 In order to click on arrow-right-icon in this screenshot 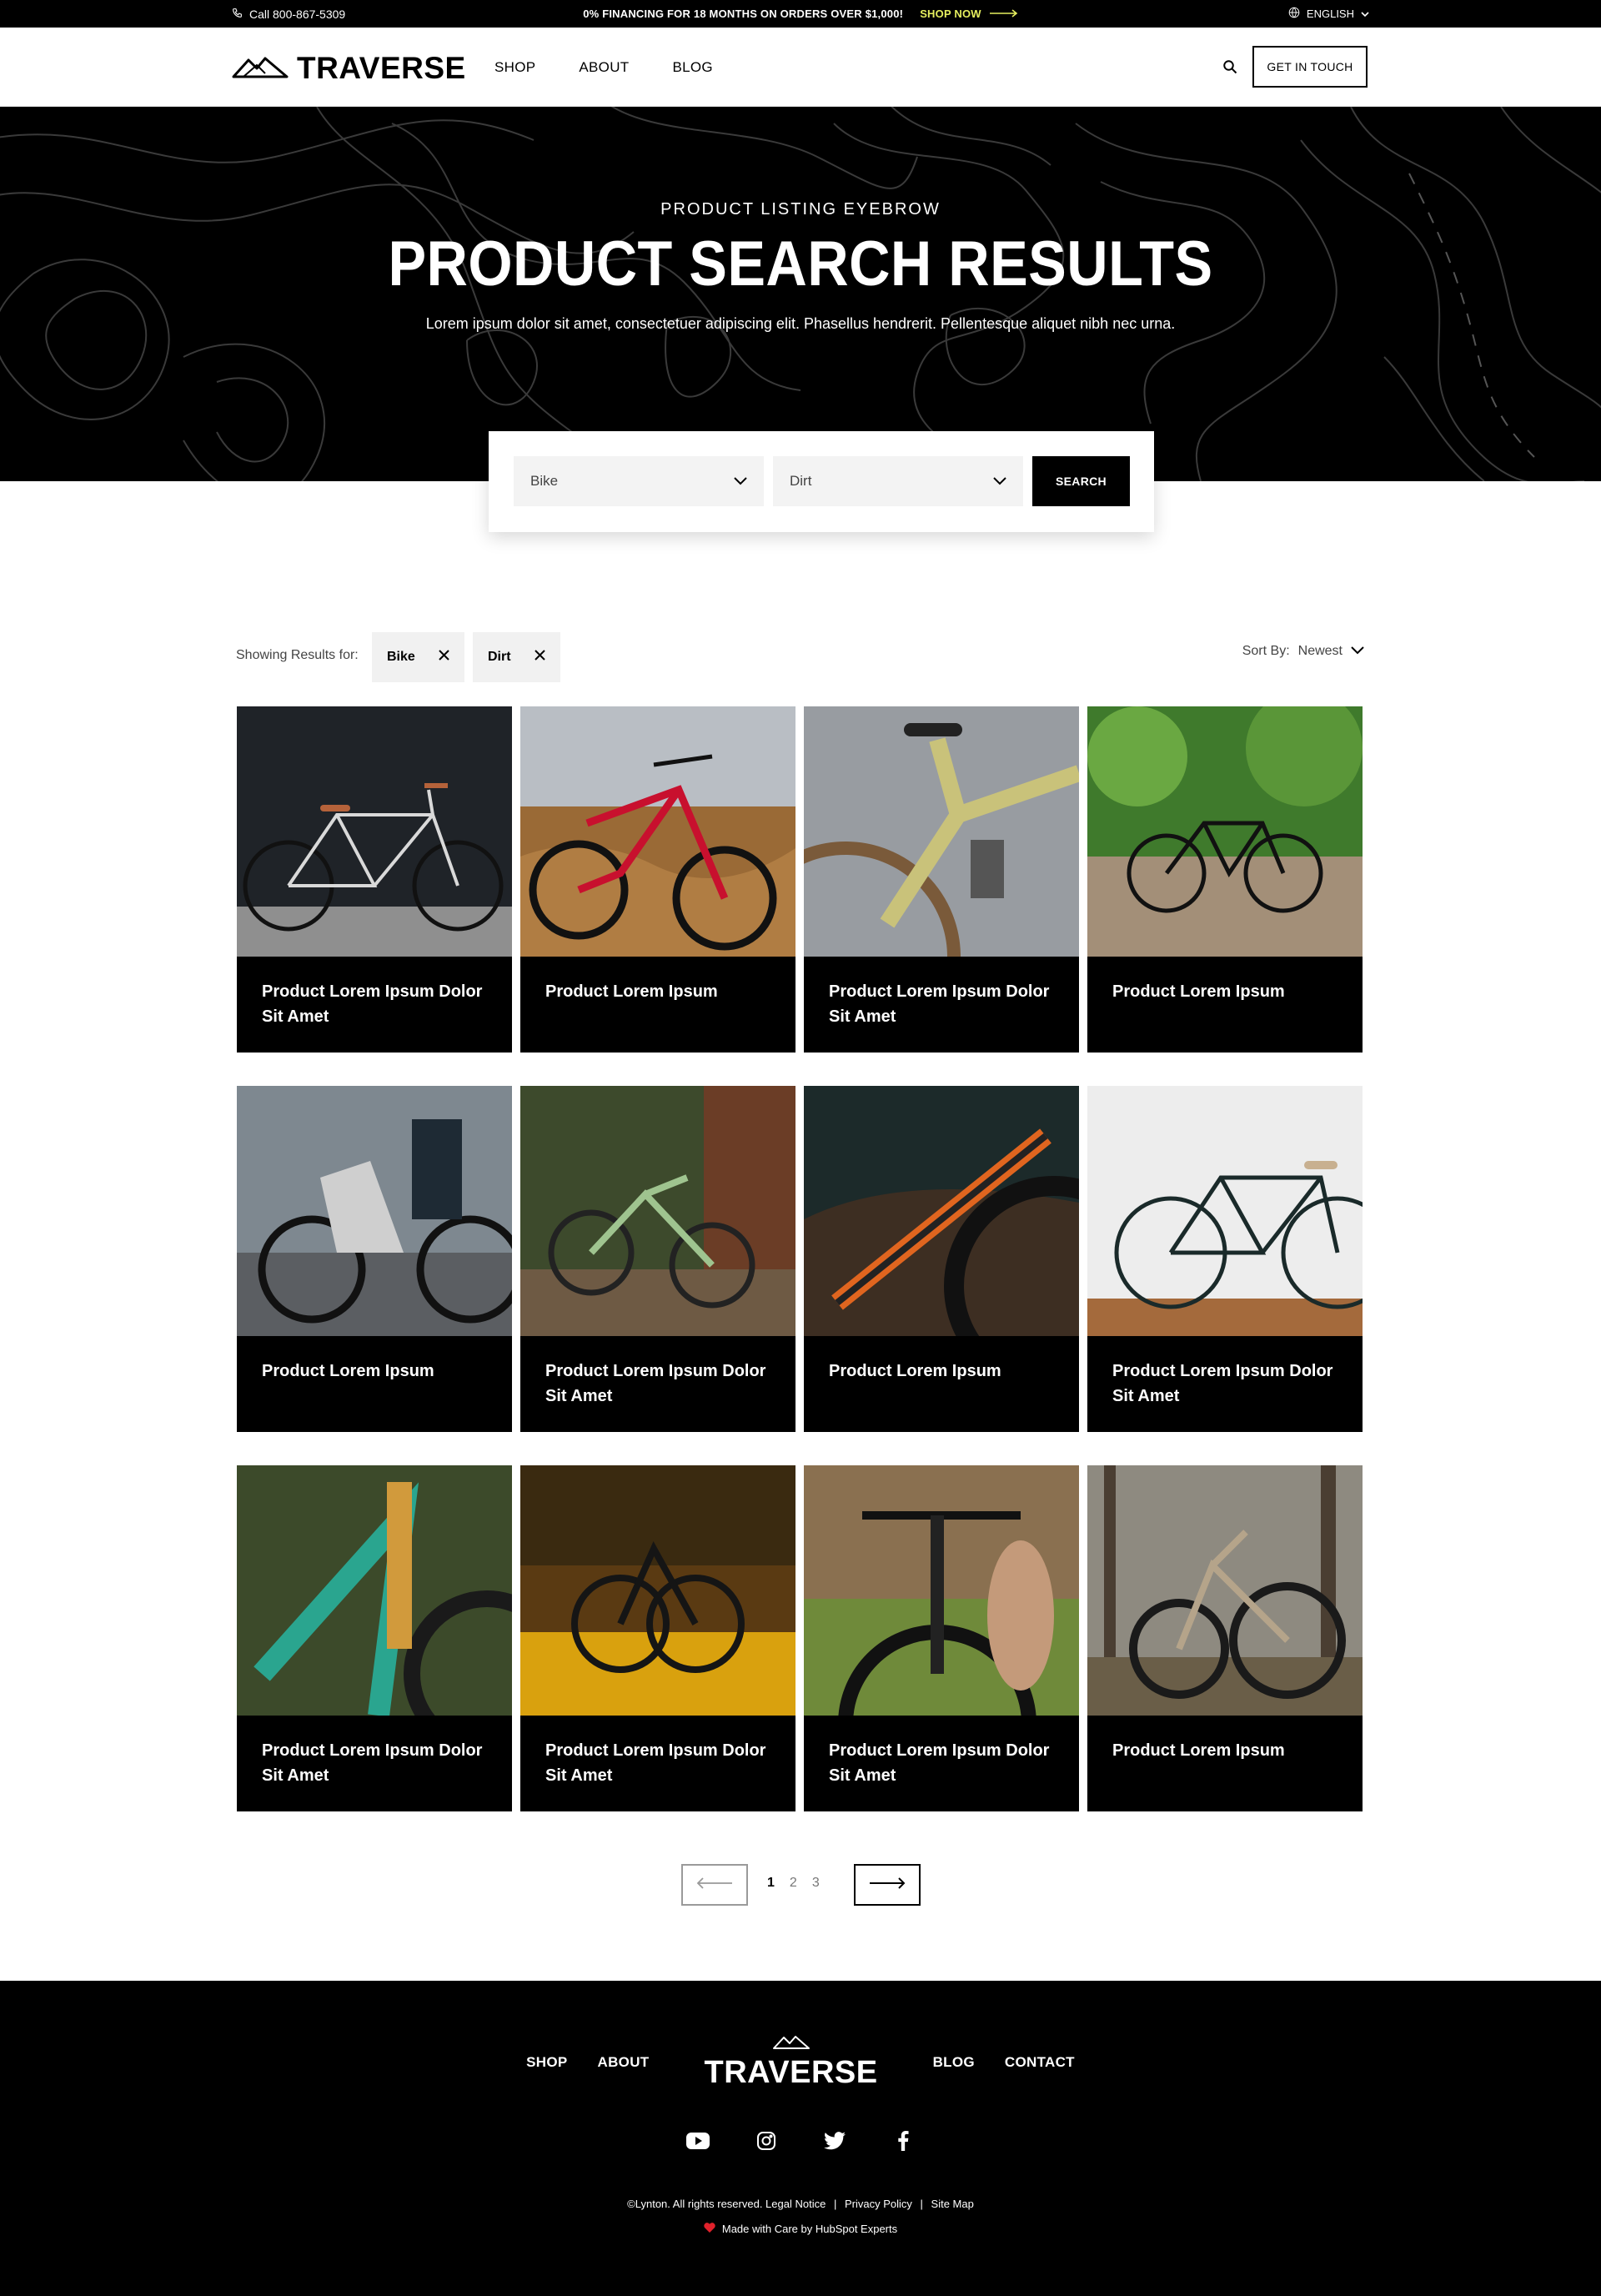, I will do `click(888, 1884)`.